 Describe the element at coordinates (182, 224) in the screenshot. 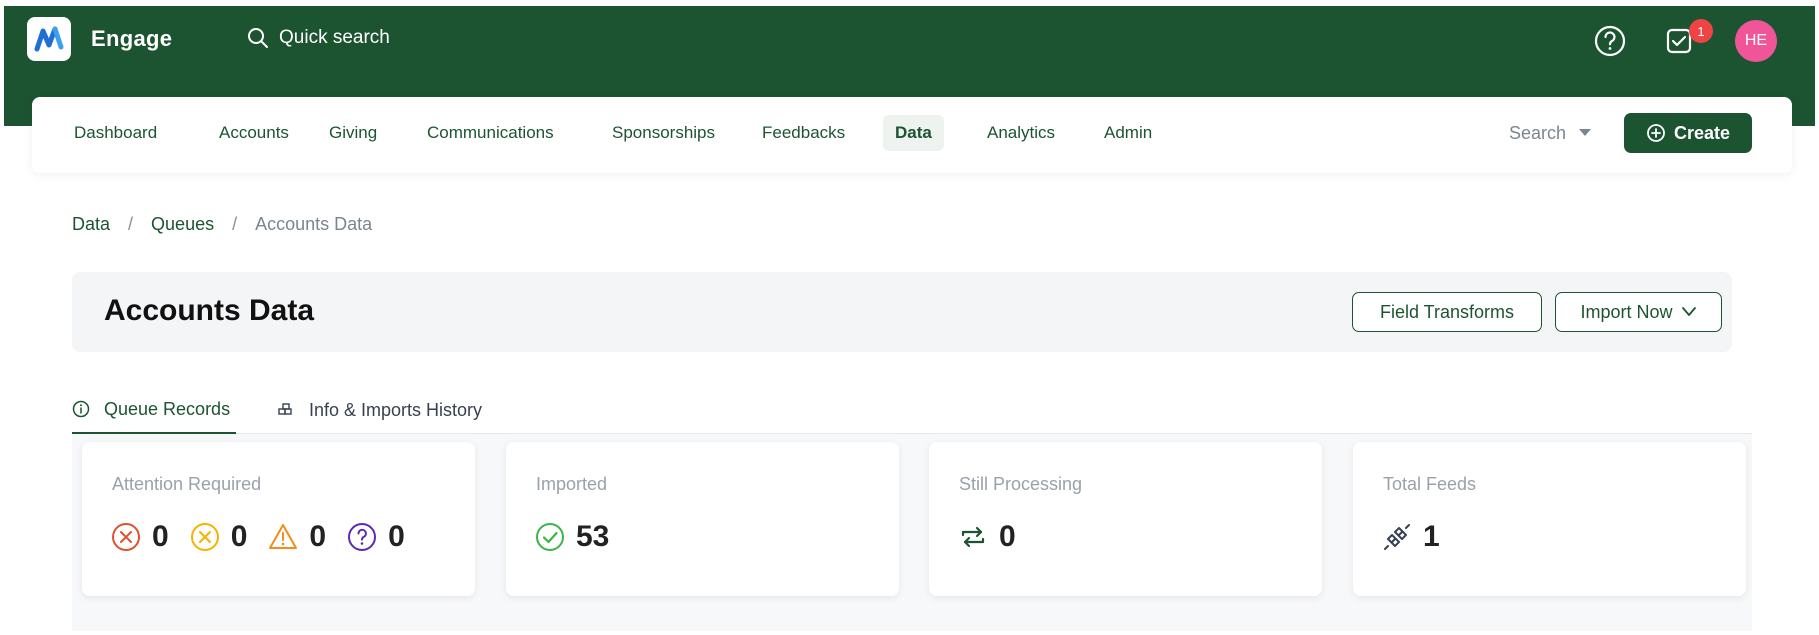

I see `breadcrumb-queues: Queues` at that location.